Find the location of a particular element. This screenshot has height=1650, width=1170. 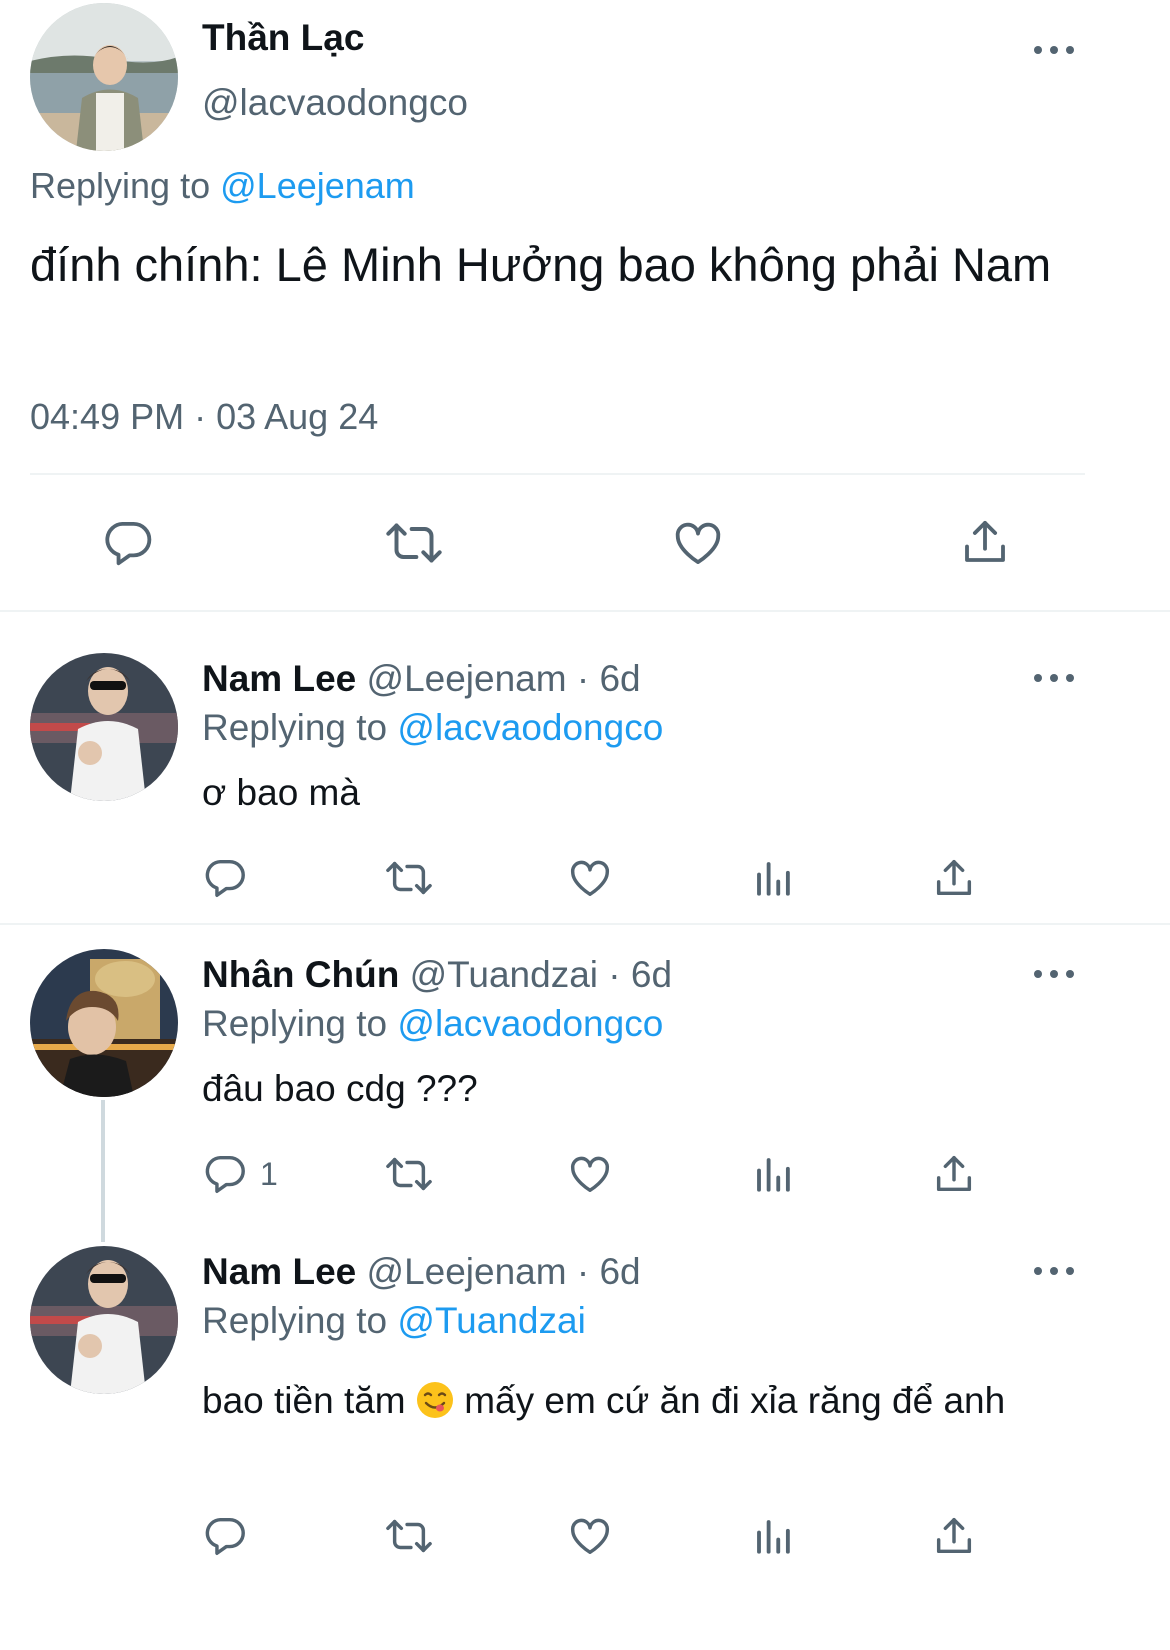

main-tweet-handle: @lacvaodongco is located at coordinates (335, 103).